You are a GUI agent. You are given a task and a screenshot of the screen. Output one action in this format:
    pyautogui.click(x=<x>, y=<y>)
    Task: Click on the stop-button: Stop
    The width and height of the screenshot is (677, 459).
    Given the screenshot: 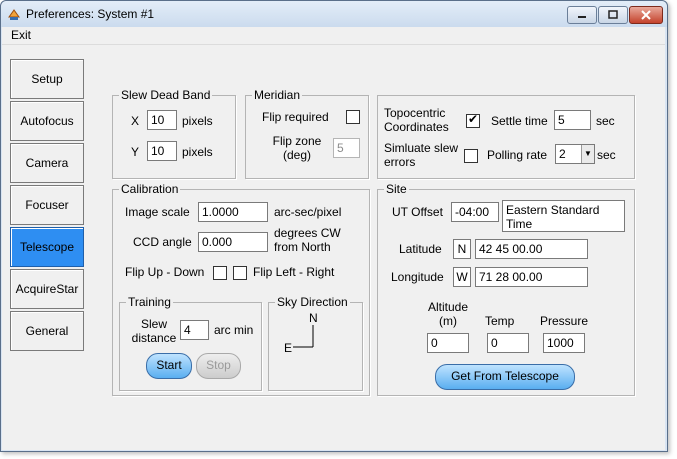 What is the action you would take?
    pyautogui.click(x=218, y=366)
    